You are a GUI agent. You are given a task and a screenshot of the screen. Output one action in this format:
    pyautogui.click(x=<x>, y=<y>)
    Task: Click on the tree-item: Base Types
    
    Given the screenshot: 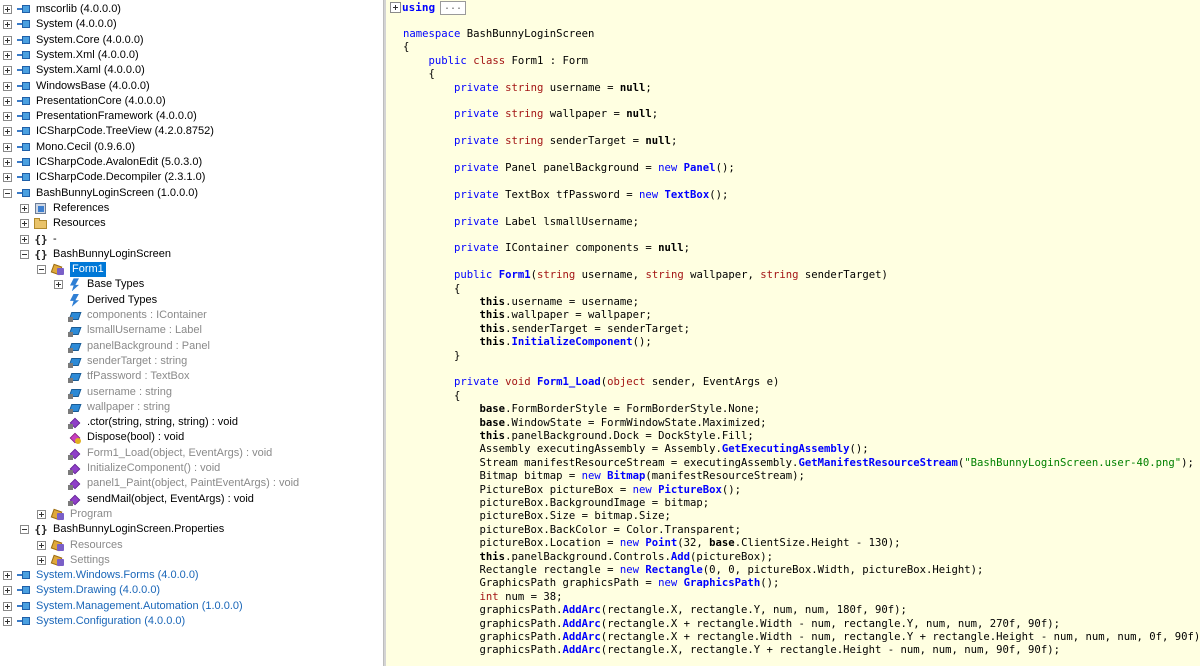 What is the action you would take?
    pyautogui.click(x=218, y=284)
    